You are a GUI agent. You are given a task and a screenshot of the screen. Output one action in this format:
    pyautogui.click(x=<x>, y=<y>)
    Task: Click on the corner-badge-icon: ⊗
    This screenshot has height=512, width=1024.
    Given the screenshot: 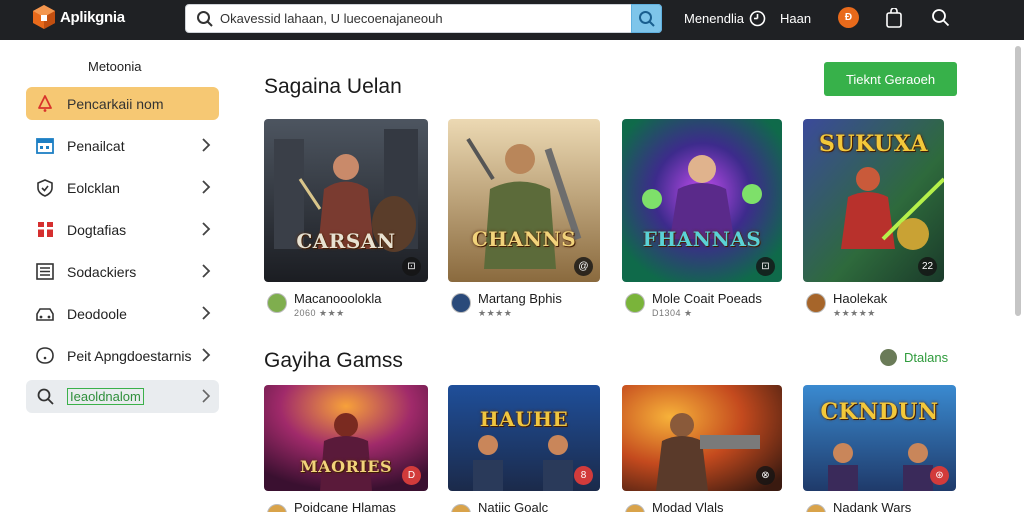 What is the action you would take?
    pyautogui.click(x=765, y=475)
    